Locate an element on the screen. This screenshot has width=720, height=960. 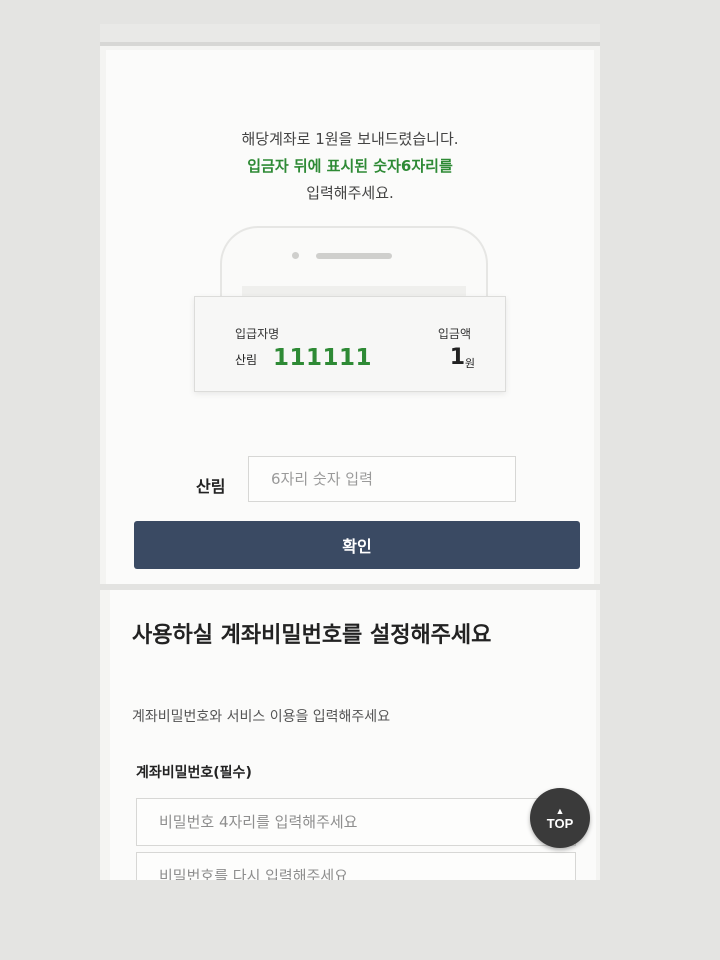
password-input is located at coordinates (356, 822).